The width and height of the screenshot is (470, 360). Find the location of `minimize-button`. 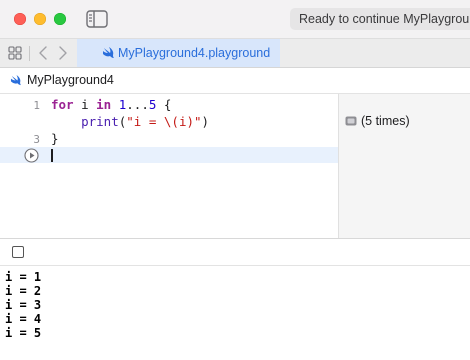

minimize-button is located at coordinates (40, 19).